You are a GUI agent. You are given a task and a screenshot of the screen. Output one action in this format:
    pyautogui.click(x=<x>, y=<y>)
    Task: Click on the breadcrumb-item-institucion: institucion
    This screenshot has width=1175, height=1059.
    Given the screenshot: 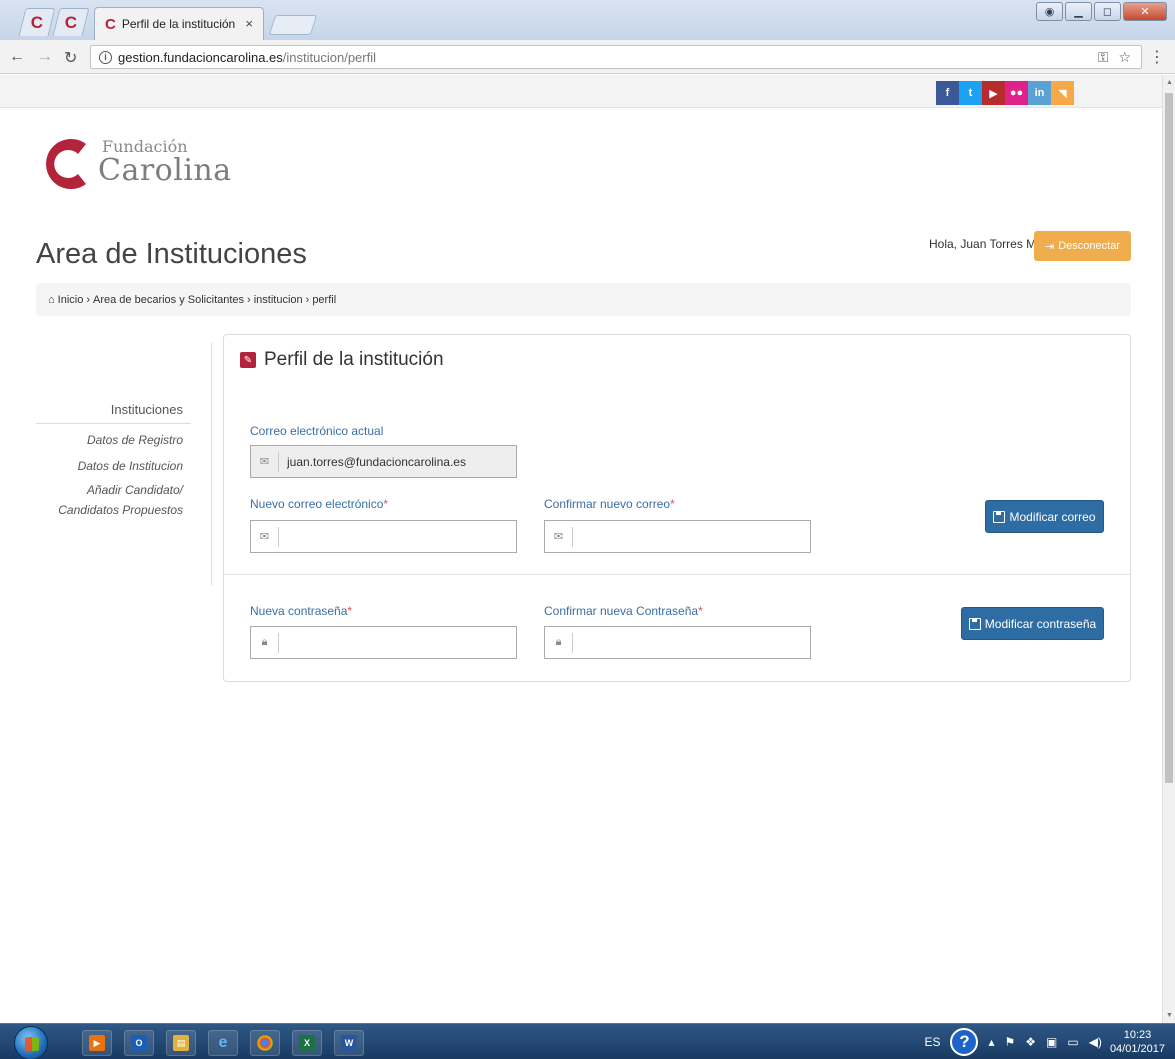 What is the action you would take?
    pyautogui.click(x=278, y=300)
    